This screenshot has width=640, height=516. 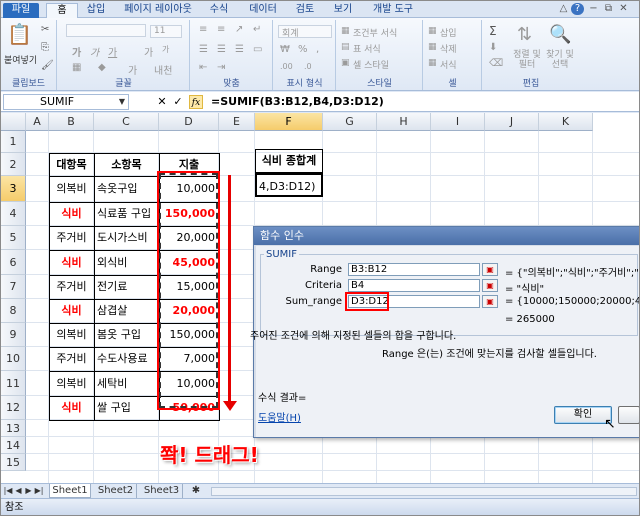 I want to click on tab-insert: 삽입, so click(x=96, y=10).